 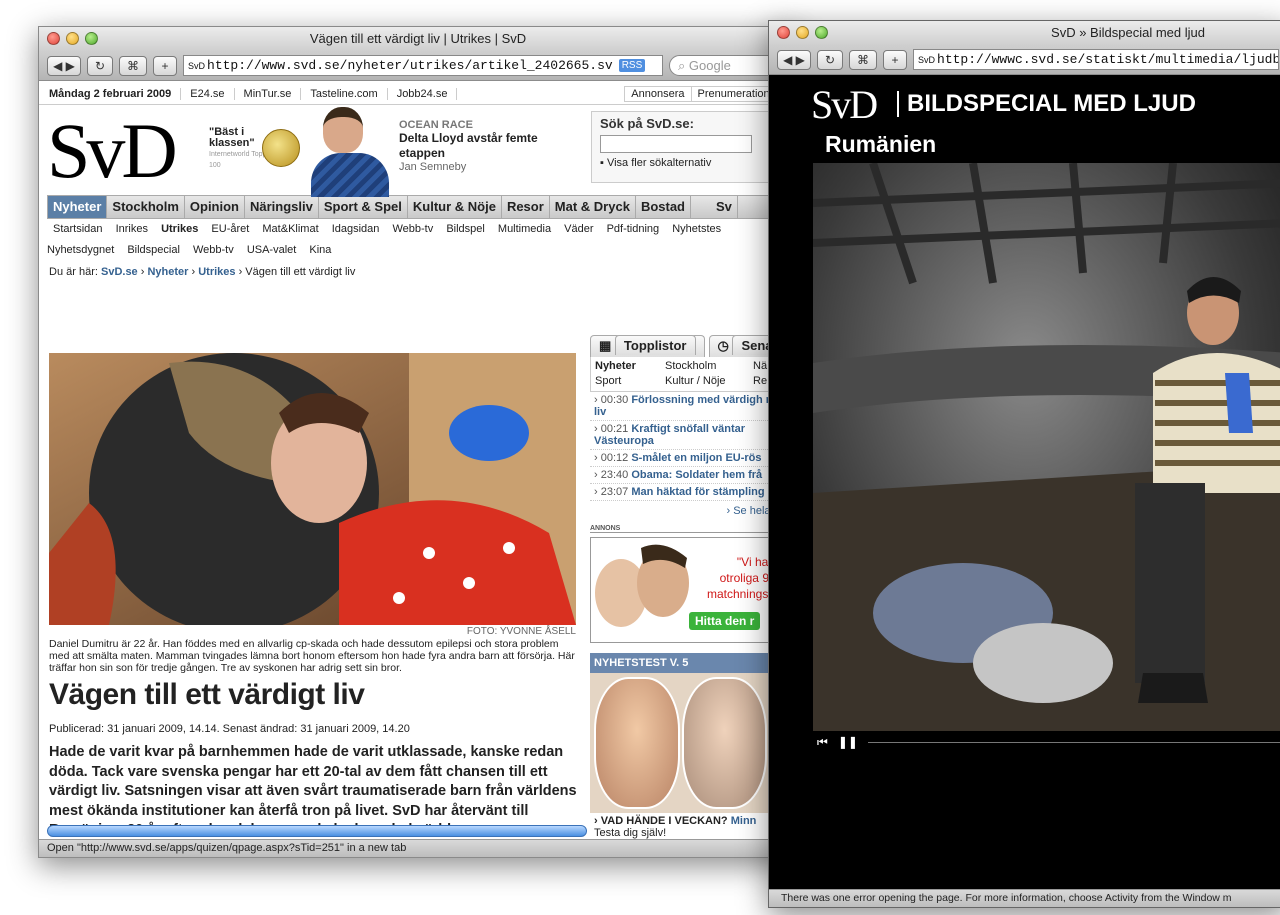 I want to click on nav-nyheter: Nyheter, so click(x=78, y=207).